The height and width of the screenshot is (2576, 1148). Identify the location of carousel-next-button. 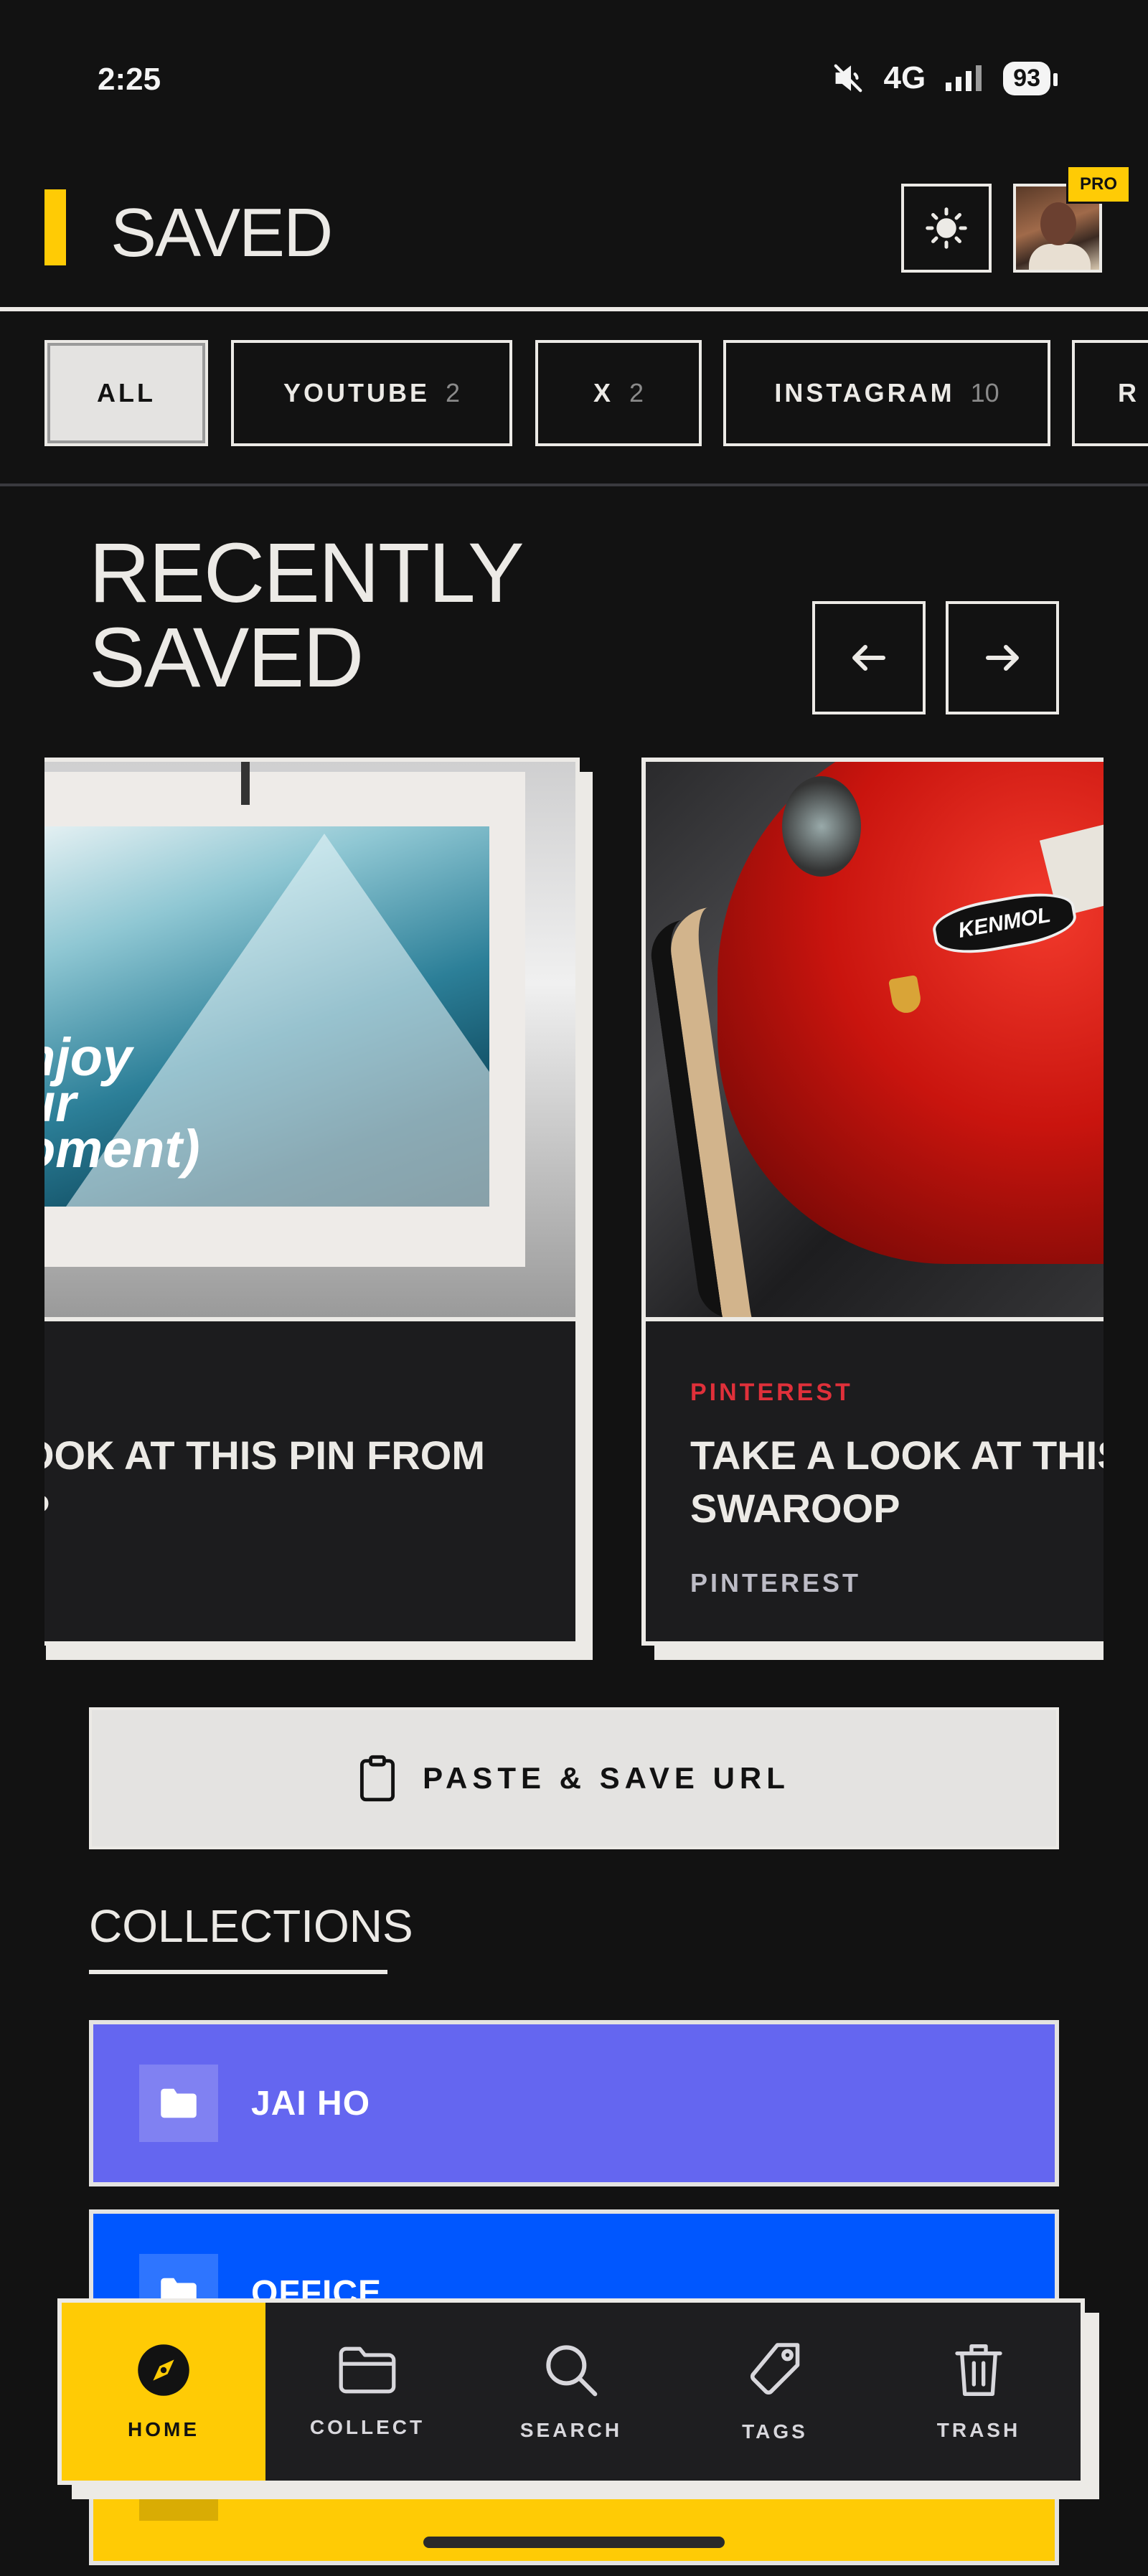
(1002, 657).